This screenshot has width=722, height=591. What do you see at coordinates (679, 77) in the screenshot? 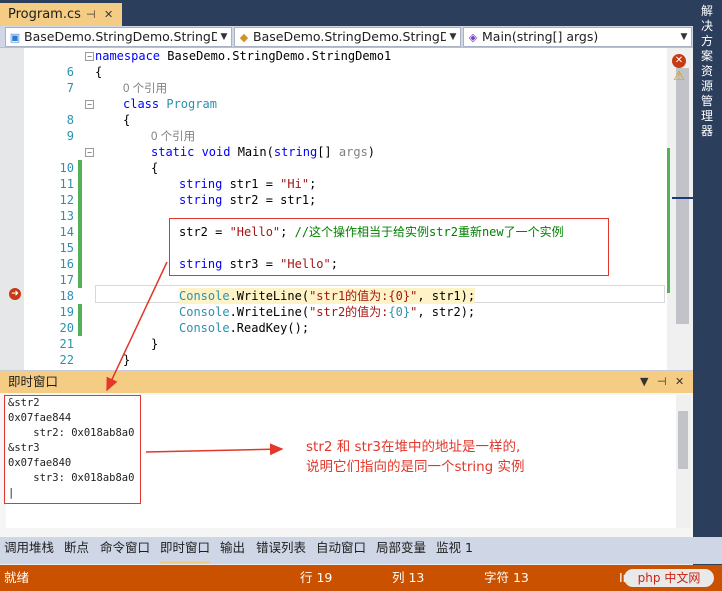
I see `warning-icon: ⚠` at bounding box center [679, 77].